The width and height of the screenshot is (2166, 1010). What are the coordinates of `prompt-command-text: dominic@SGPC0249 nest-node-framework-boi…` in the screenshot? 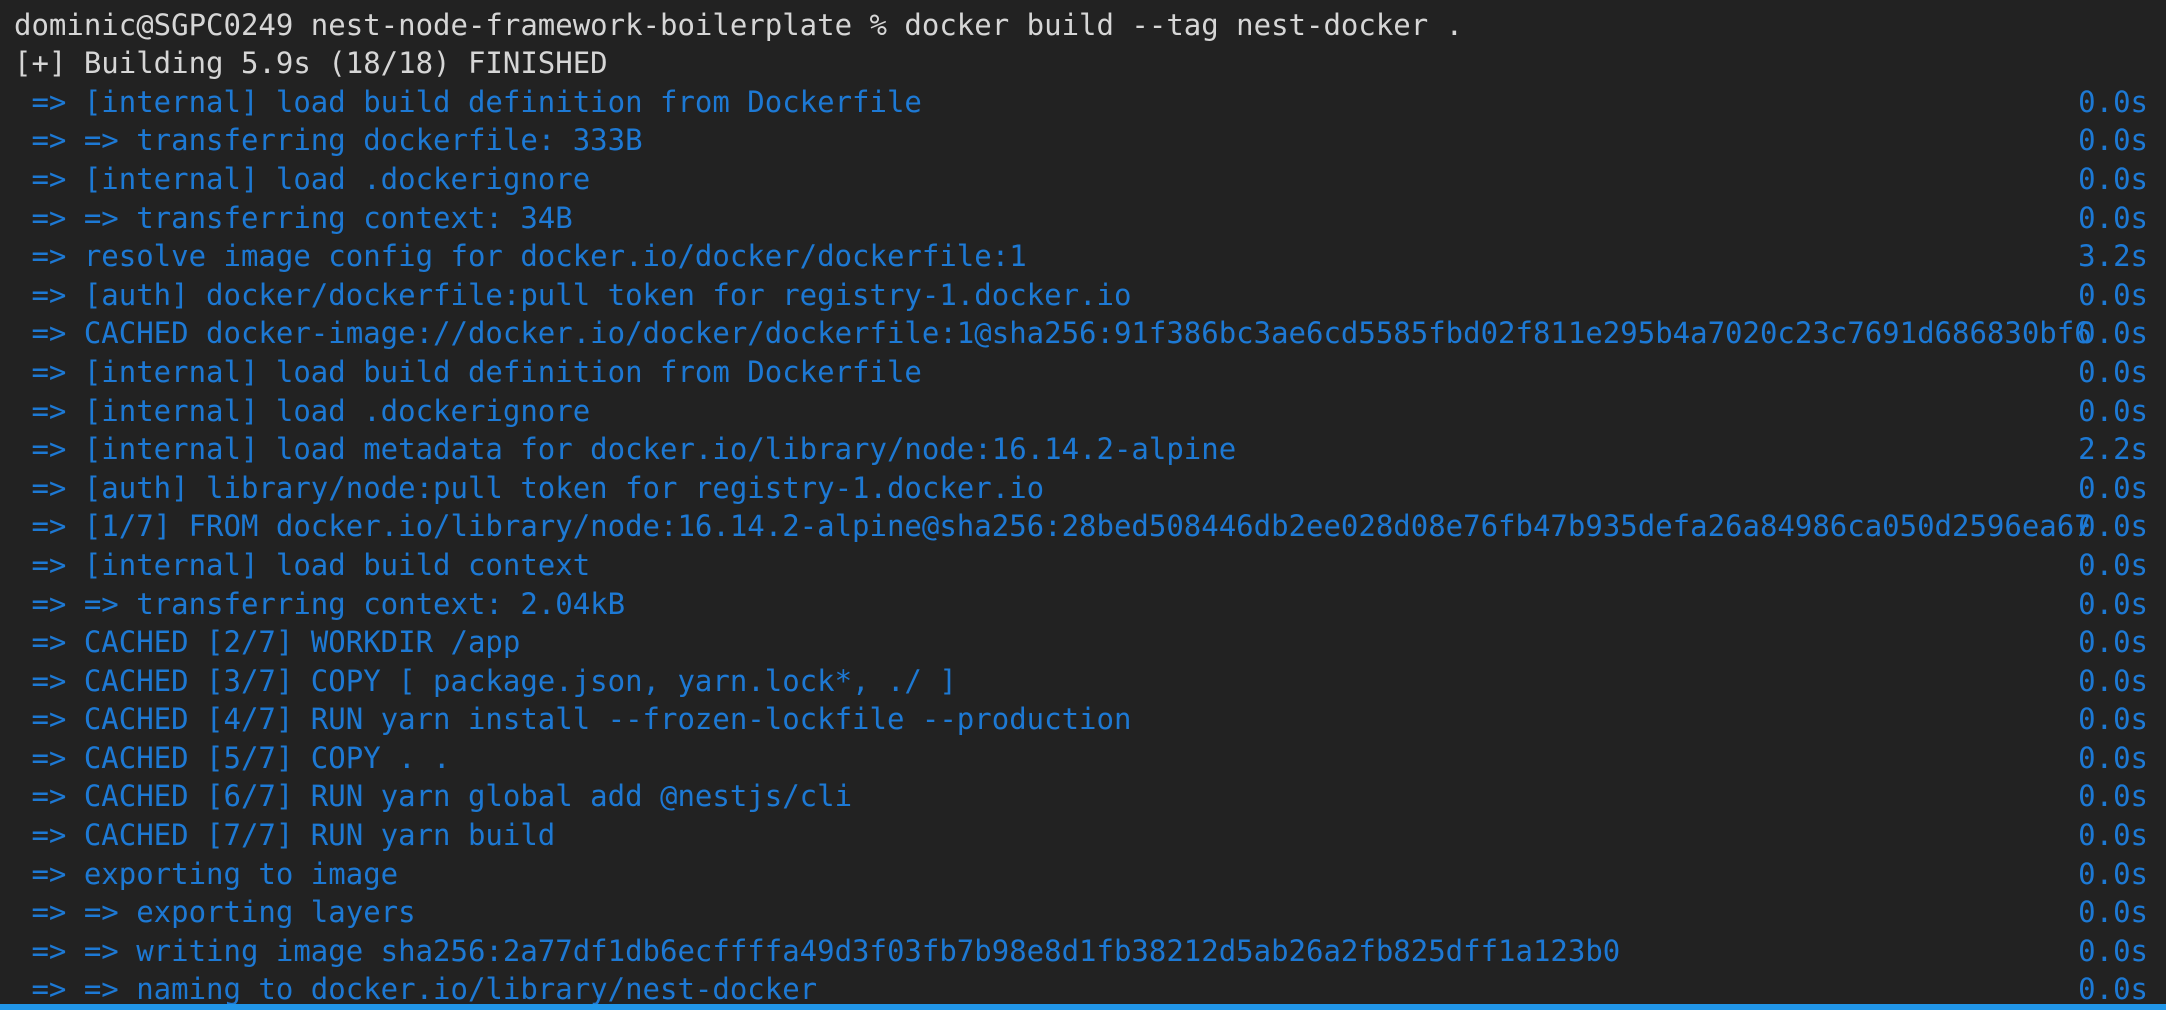 It's located at (739, 24).